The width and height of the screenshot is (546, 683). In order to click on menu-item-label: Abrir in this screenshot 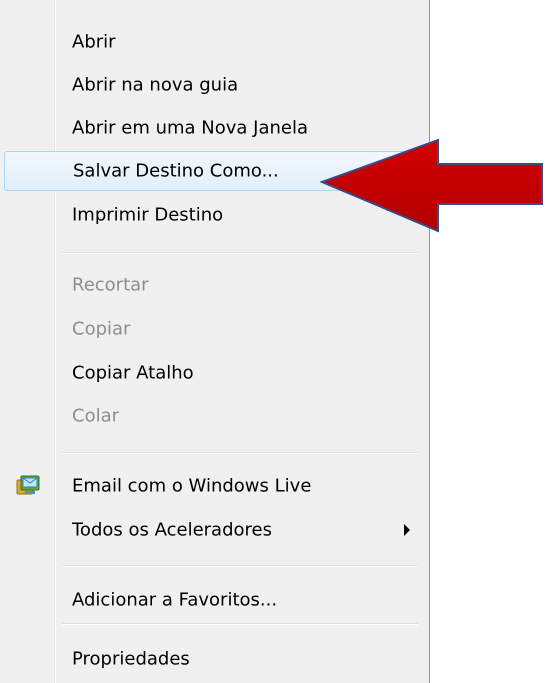, I will do `click(94, 42)`.